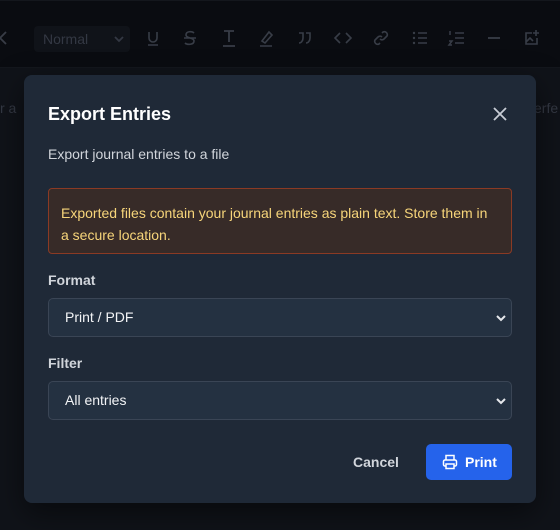  What do you see at coordinates (99, 317) in the screenshot?
I see `format-select-value: Print / PDF` at bounding box center [99, 317].